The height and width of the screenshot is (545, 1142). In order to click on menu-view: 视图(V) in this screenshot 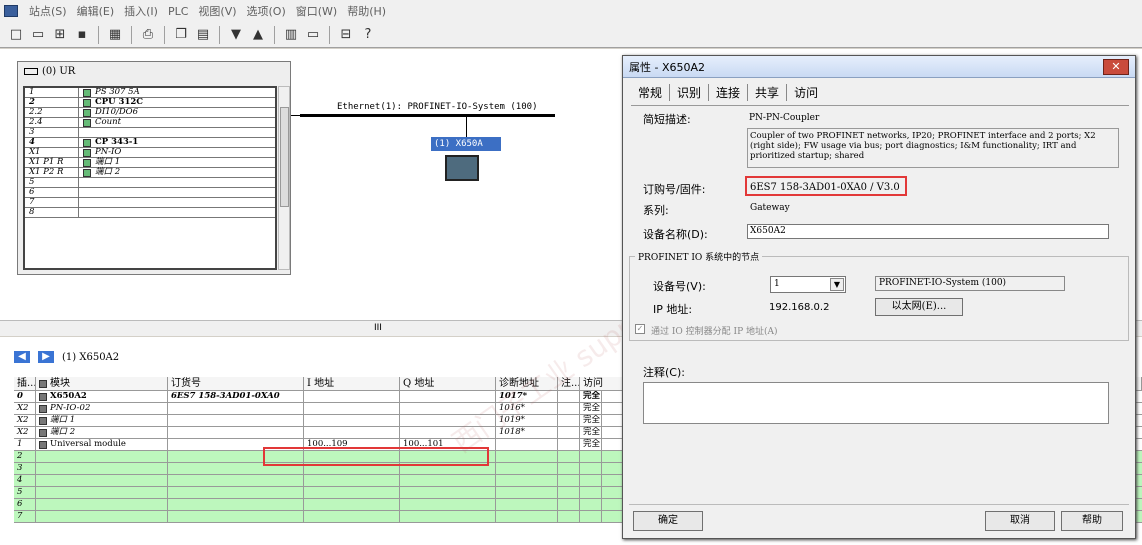, I will do `click(217, 11)`.